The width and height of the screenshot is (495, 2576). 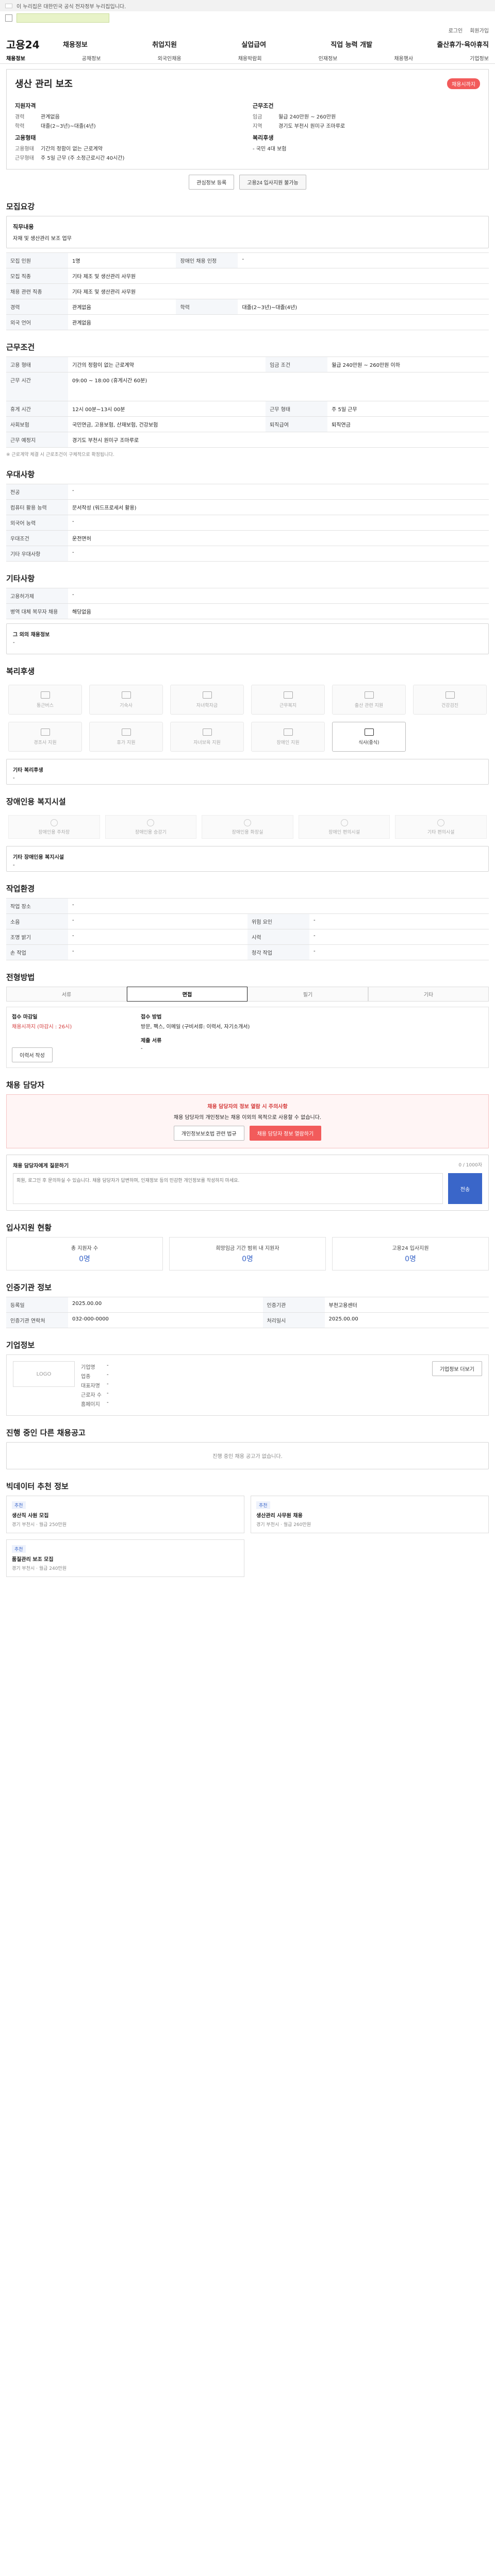 What do you see at coordinates (20, 977) in the screenshot?
I see `section-title: 전형방법` at bounding box center [20, 977].